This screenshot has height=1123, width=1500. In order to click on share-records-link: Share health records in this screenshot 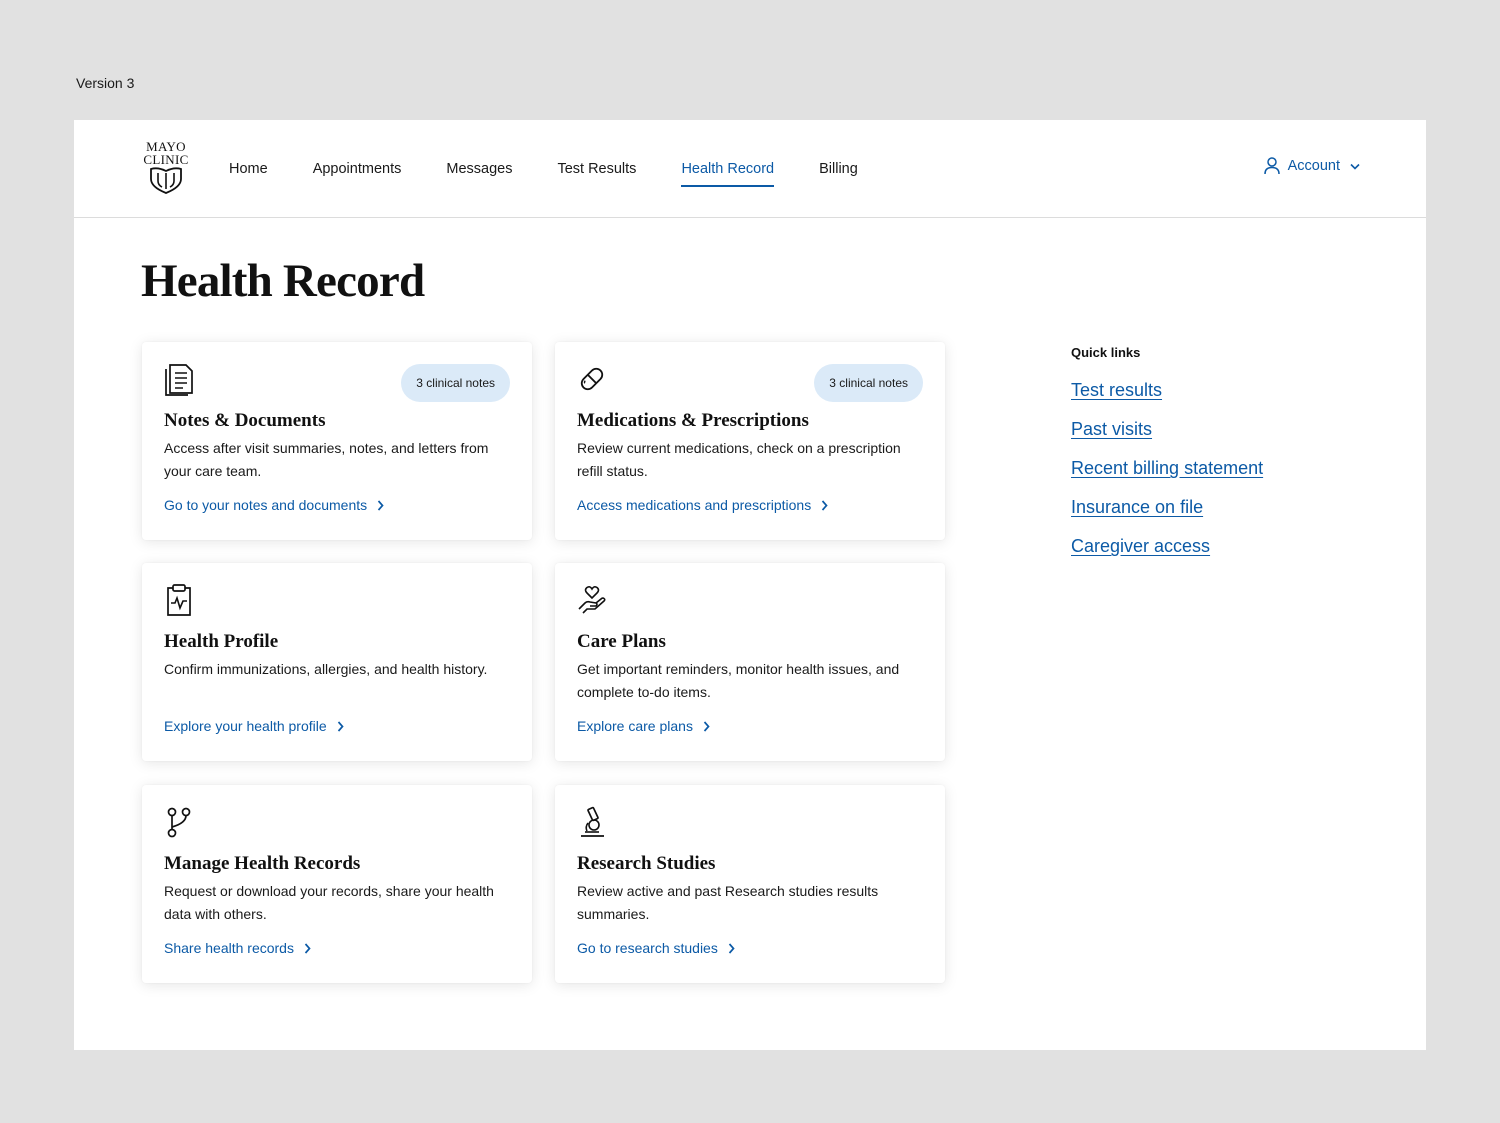, I will do `click(237, 948)`.